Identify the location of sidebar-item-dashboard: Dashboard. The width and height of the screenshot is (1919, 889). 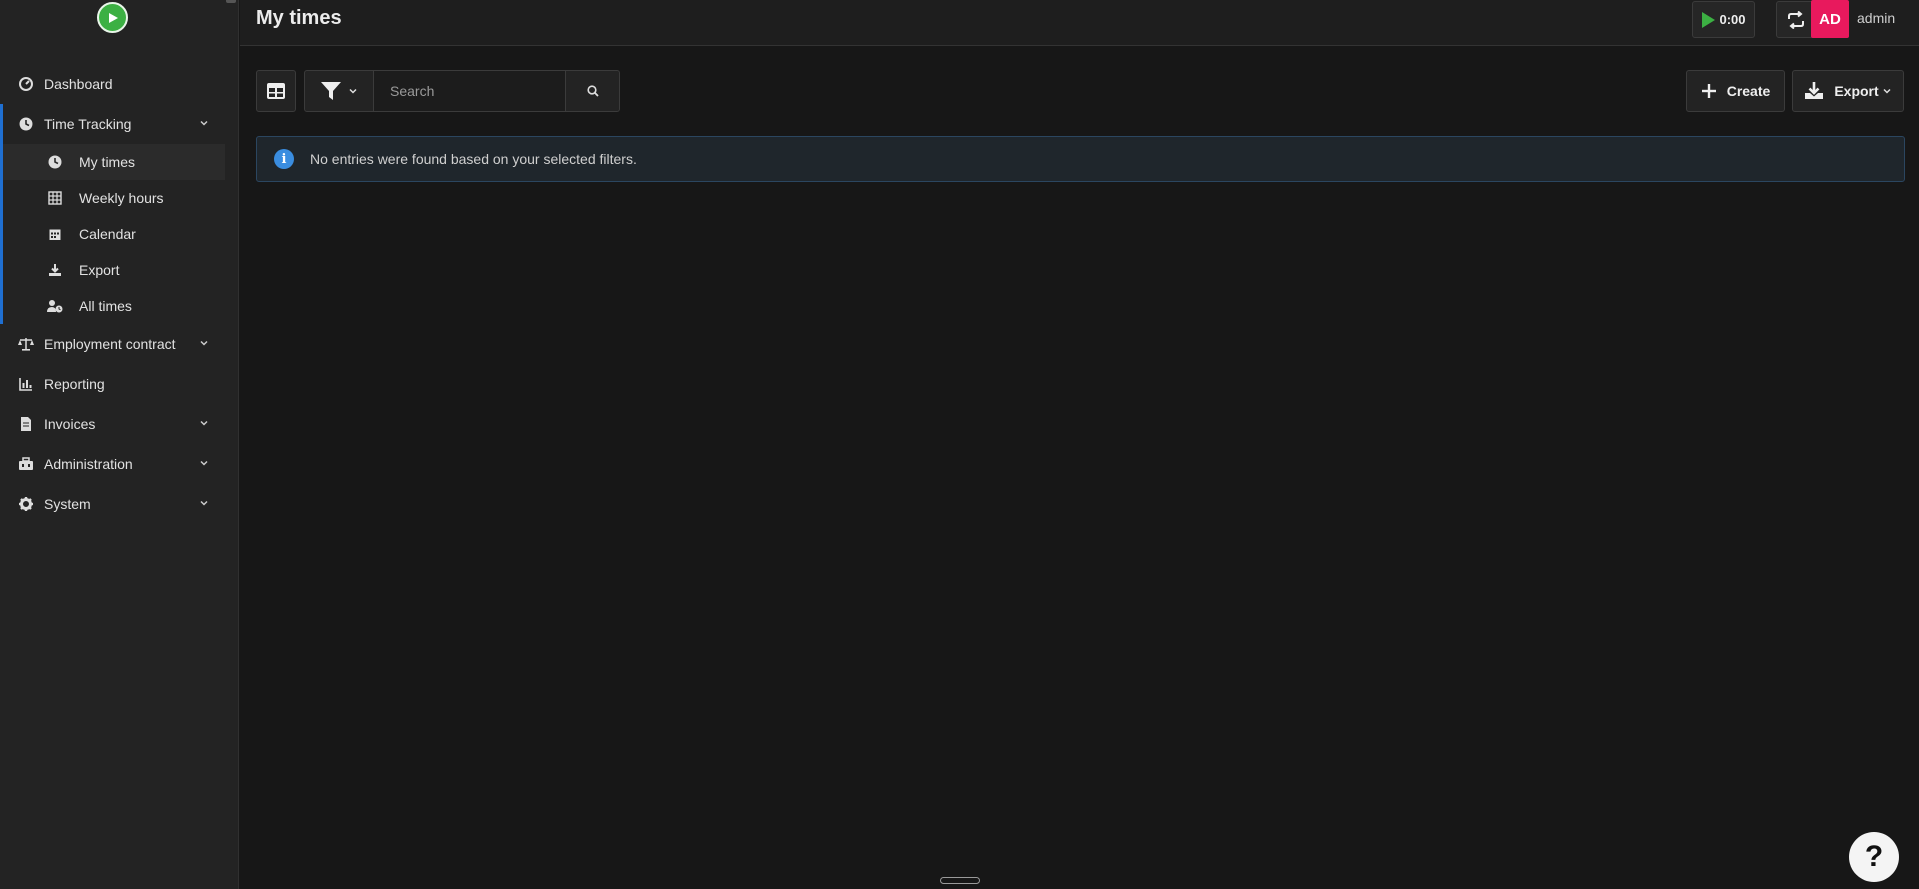
(119, 84).